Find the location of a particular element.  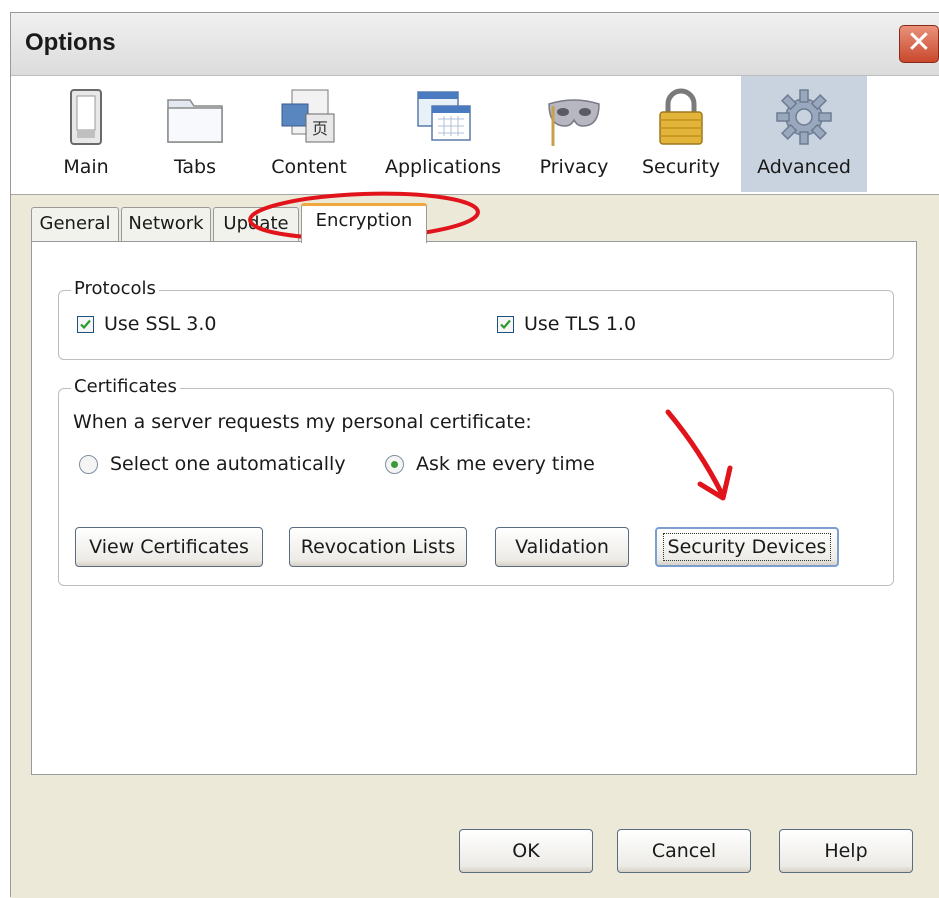

protocols-group: Protocols Use SSL 3.0 Use TLS 1.0 is located at coordinates (476, 319).